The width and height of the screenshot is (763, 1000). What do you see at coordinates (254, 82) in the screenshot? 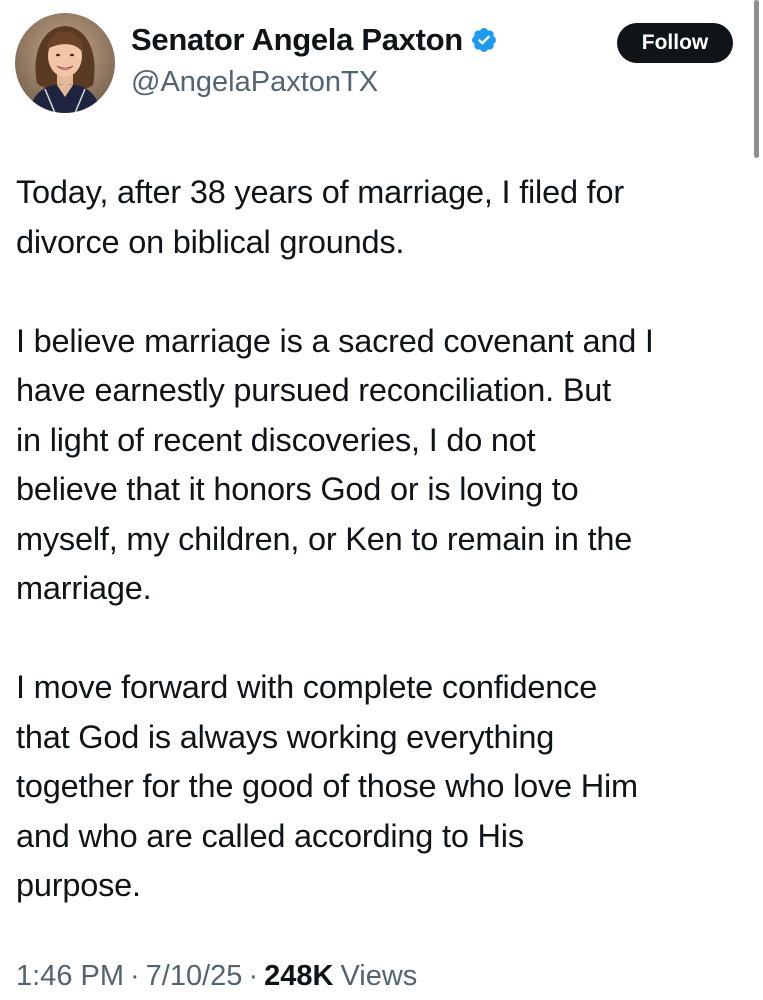
I see `author-handle: @AngelaPaxtonTX` at bounding box center [254, 82].